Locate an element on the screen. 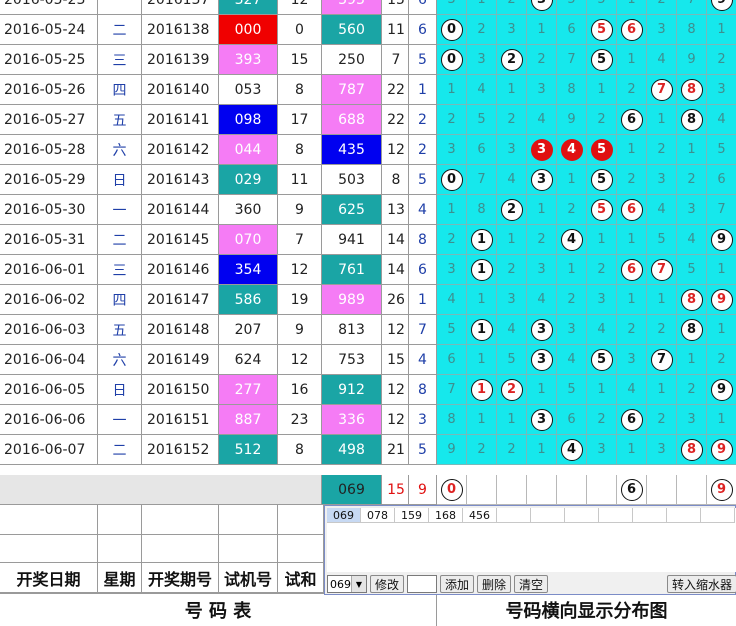  candidate-select: 069 ▼ is located at coordinates (347, 584).